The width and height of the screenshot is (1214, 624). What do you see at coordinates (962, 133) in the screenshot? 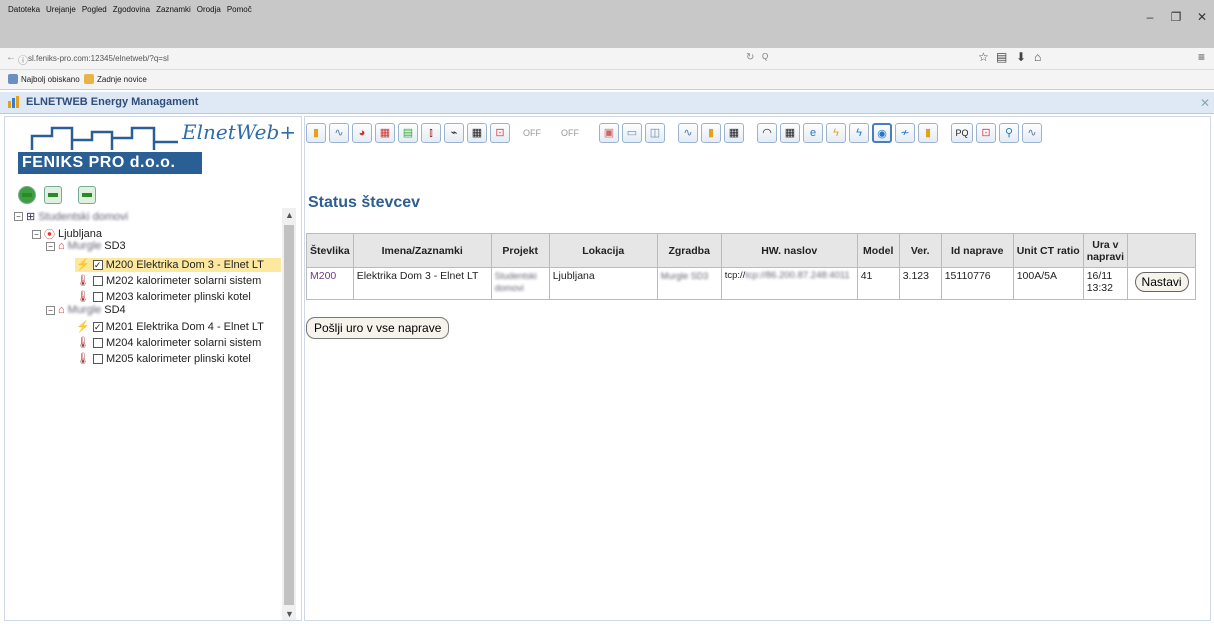
I see `pq-button: PQ` at bounding box center [962, 133].